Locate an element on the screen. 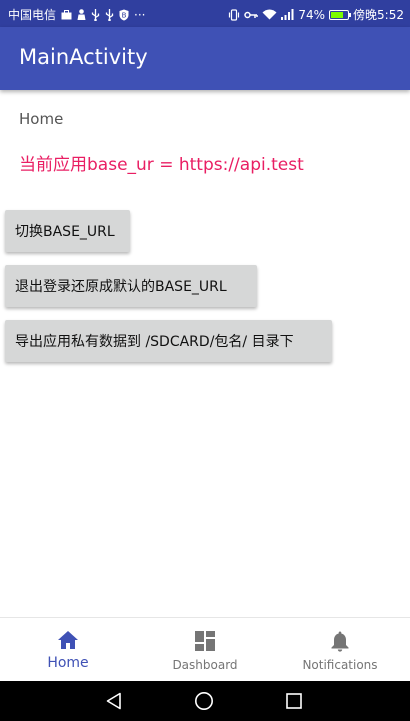 This screenshot has width=410, height=721. nav-label-dashboard: Dashboard is located at coordinates (205, 665).